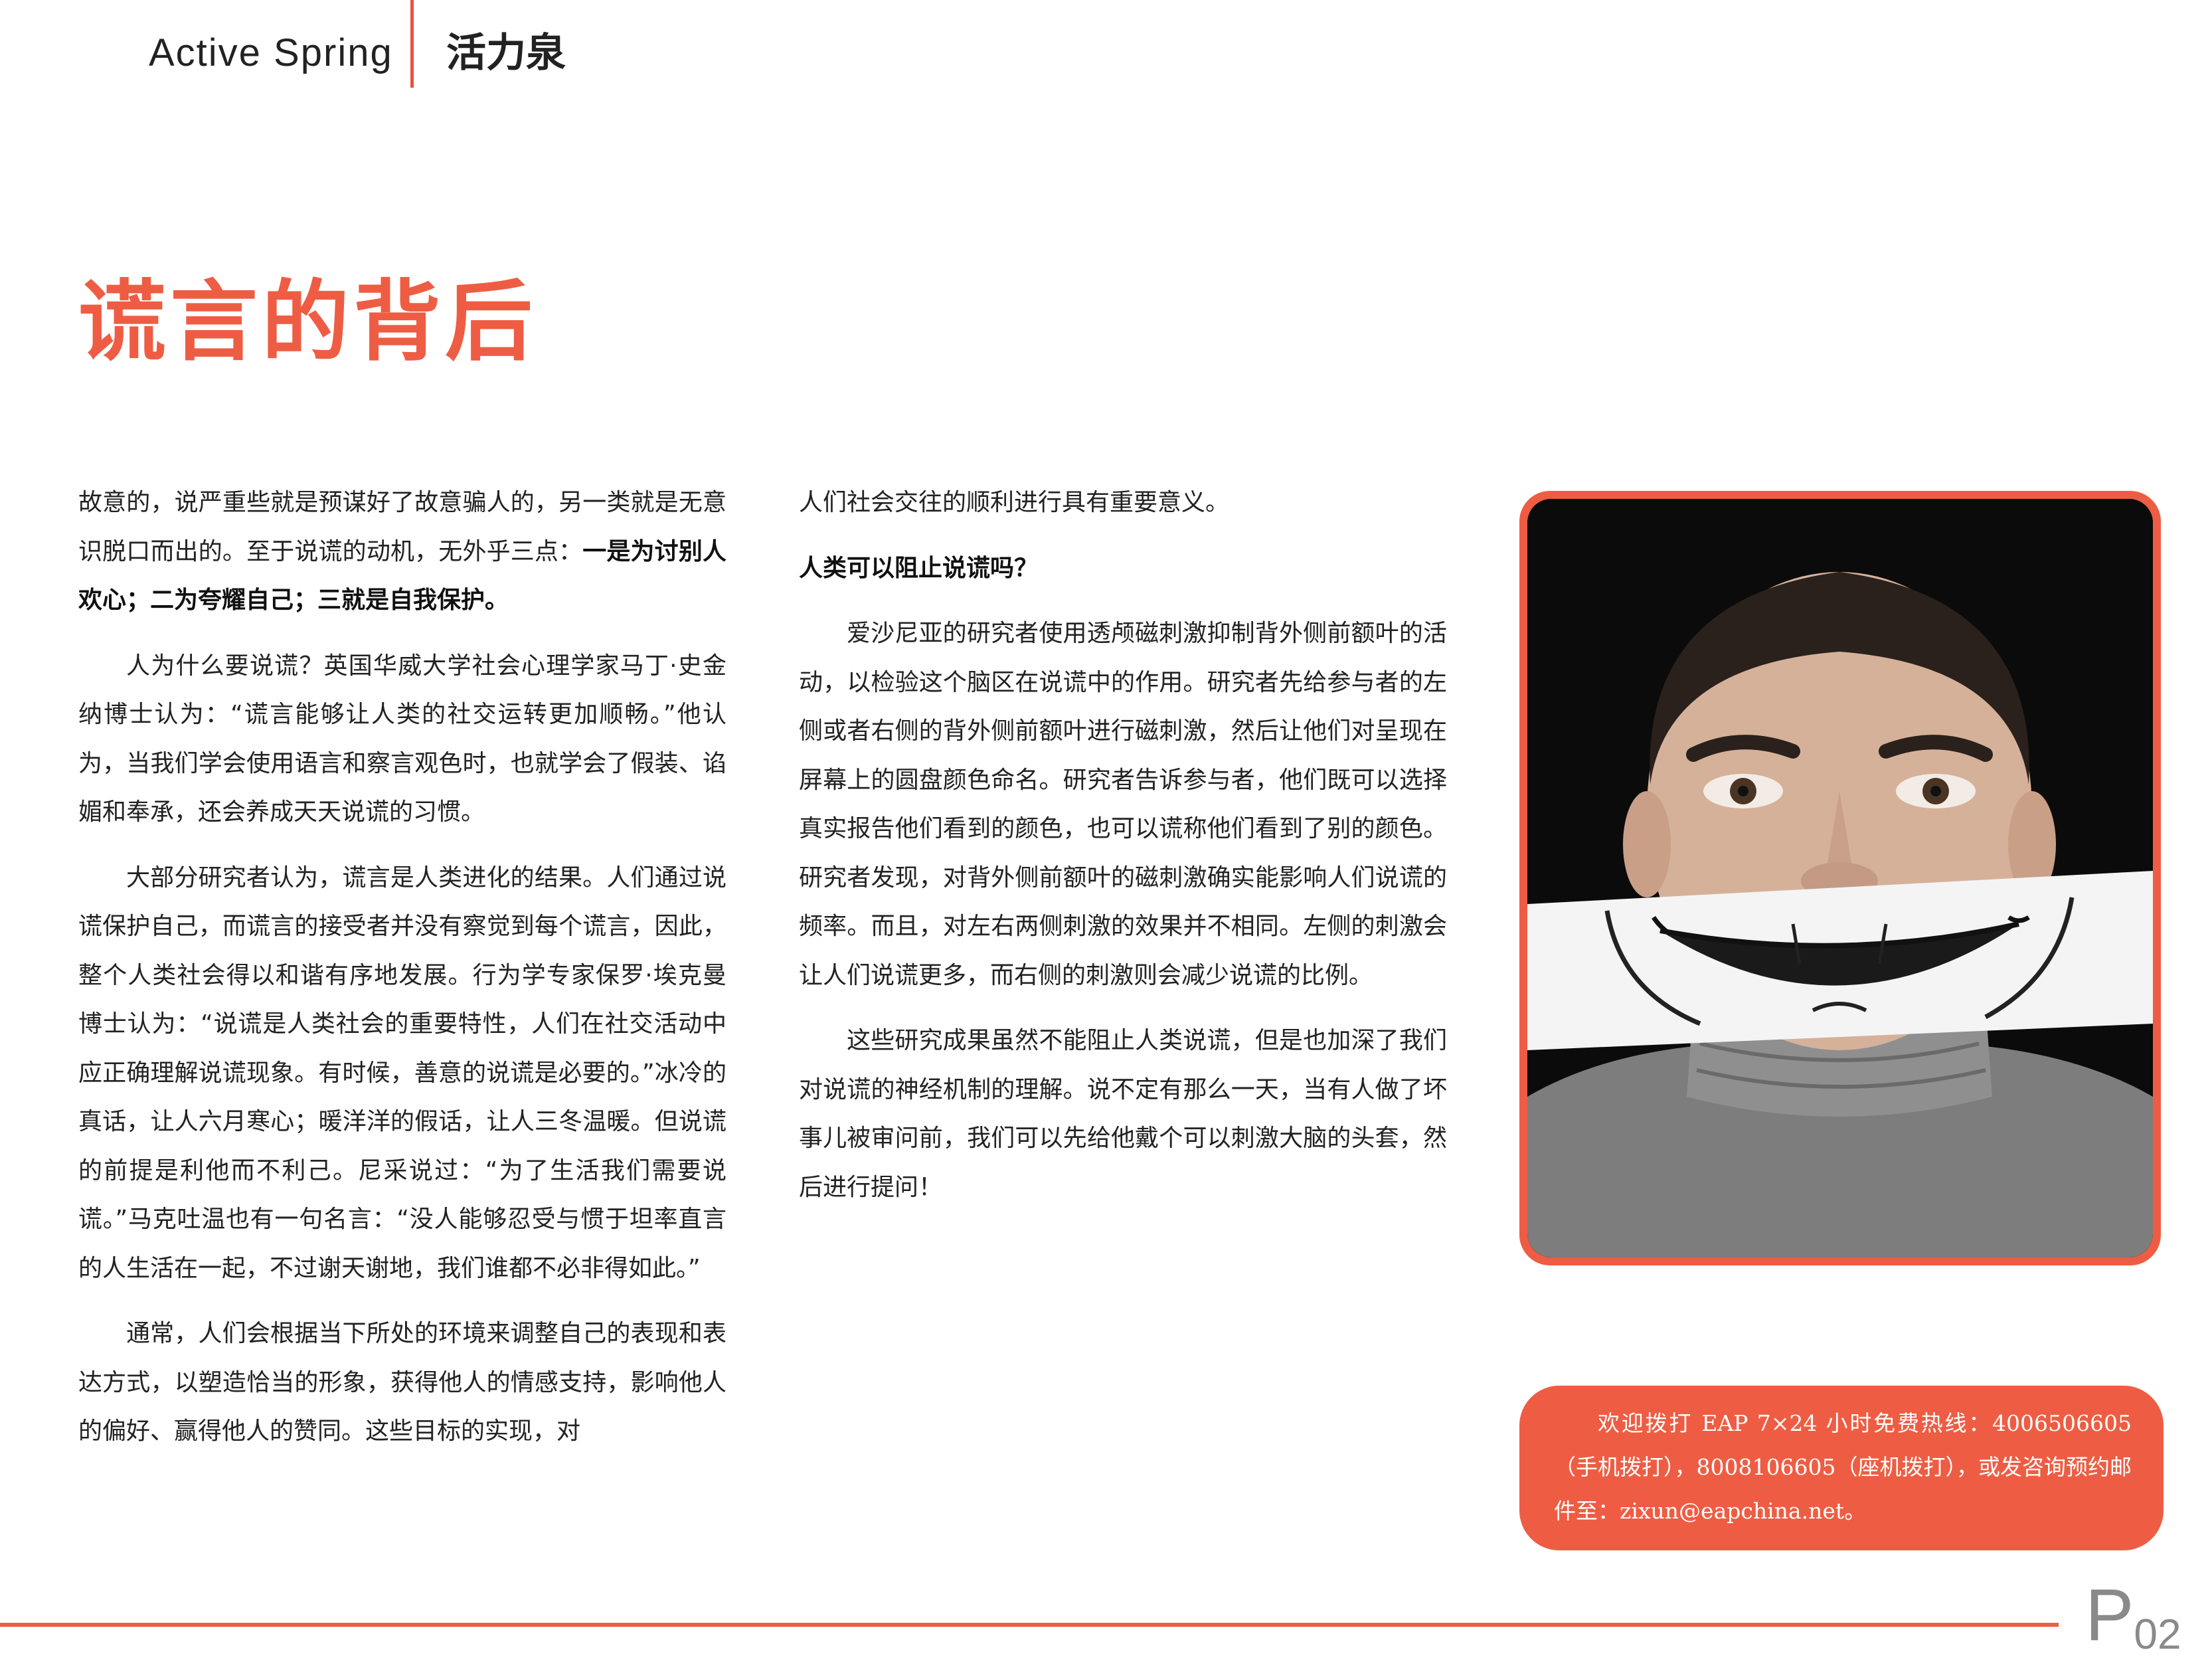  What do you see at coordinates (412, 44) in the screenshot?
I see `header-divider` at bounding box center [412, 44].